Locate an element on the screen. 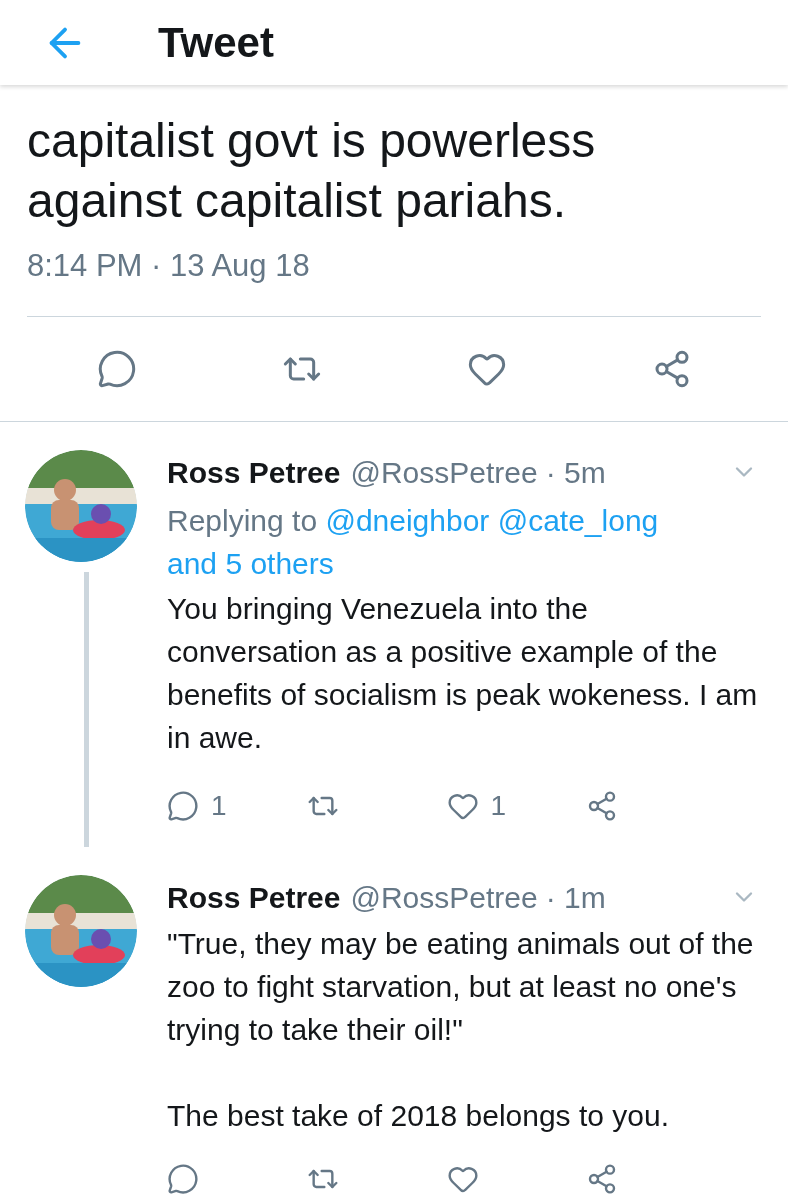  reply-text: You bringing Venezuela into the conversation as a positive example of the benefits of socialism is peak wokeness. I am in awe. is located at coordinates (462, 673).